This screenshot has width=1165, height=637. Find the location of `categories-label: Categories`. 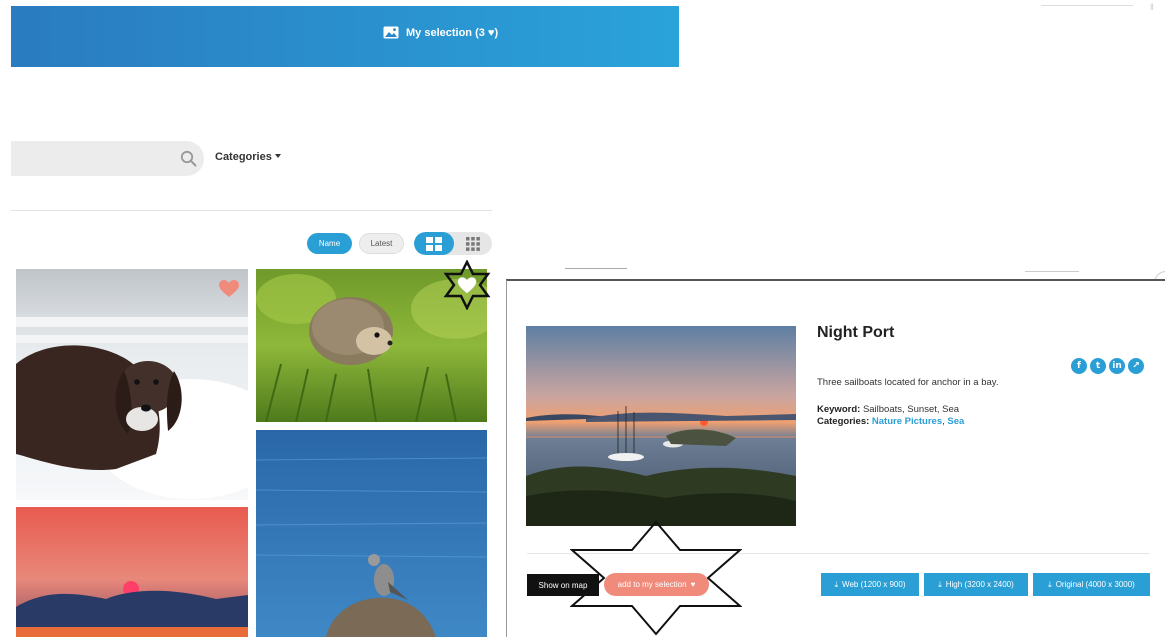

categories-label: Categories is located at coordinates (243, 157).